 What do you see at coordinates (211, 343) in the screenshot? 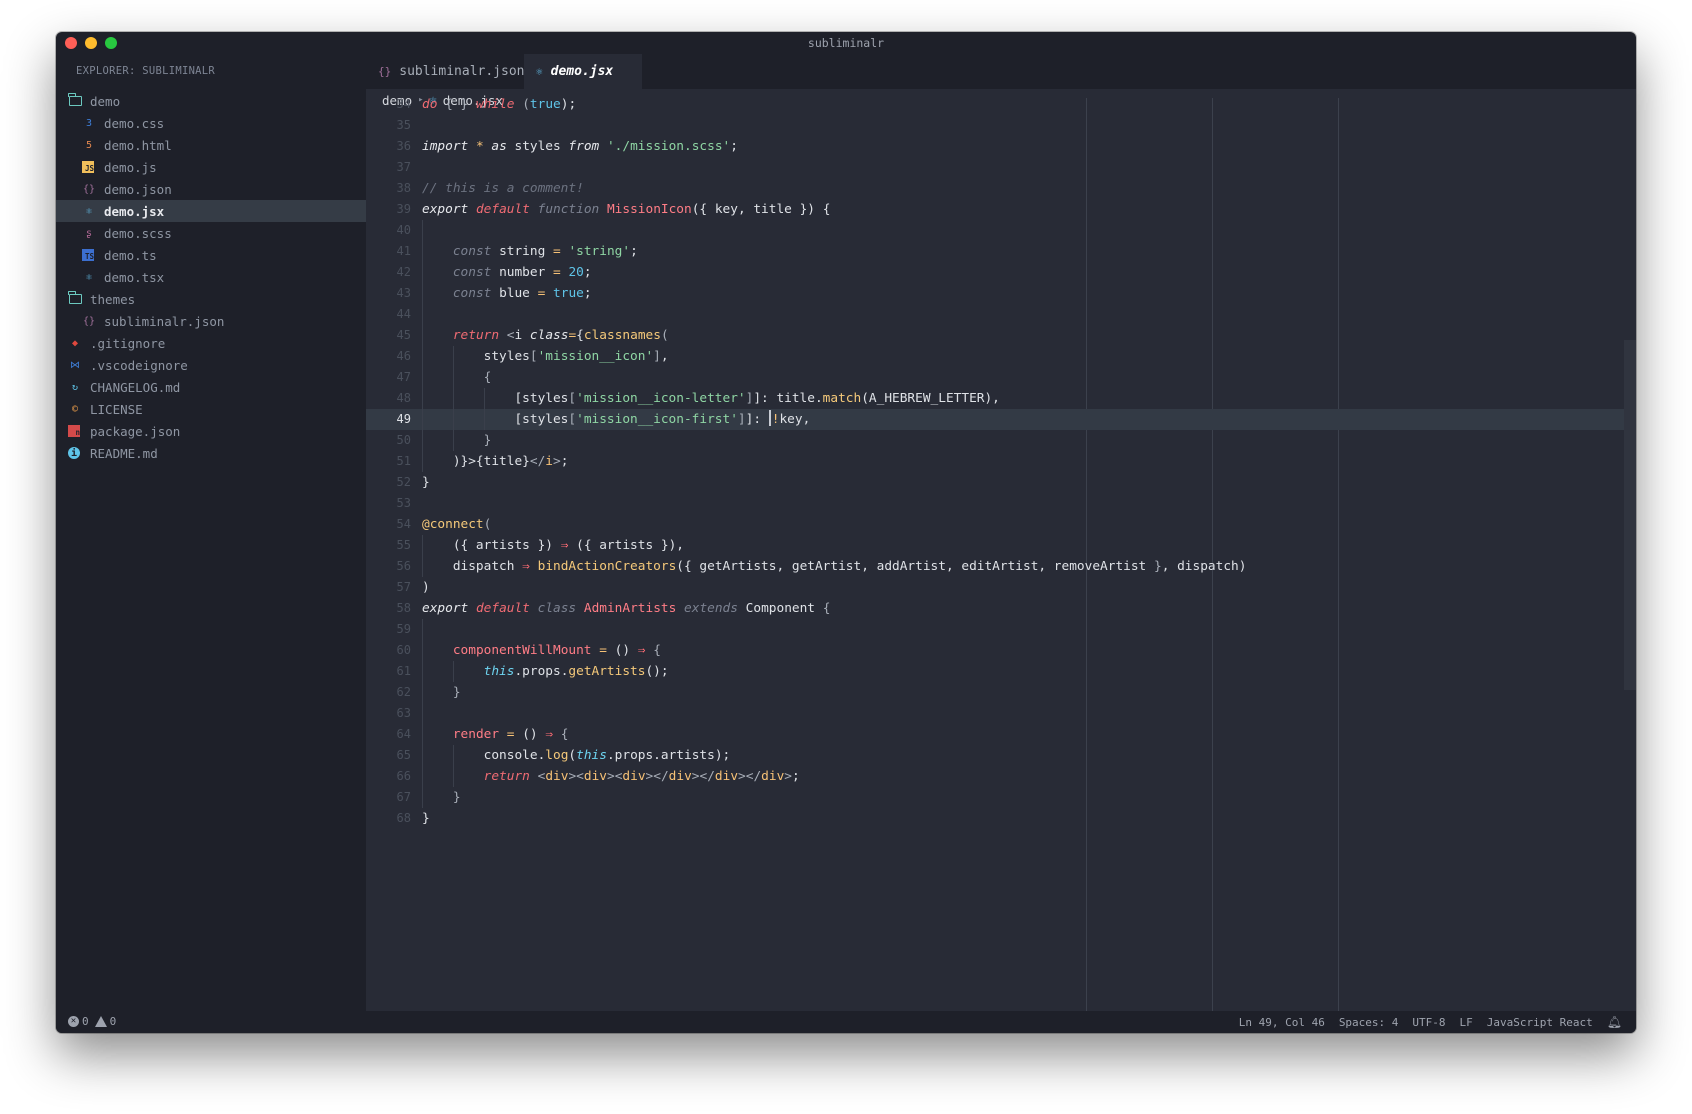
I see `file-gitignore: ◆ .gitignore` at bounding box center [211, 343].